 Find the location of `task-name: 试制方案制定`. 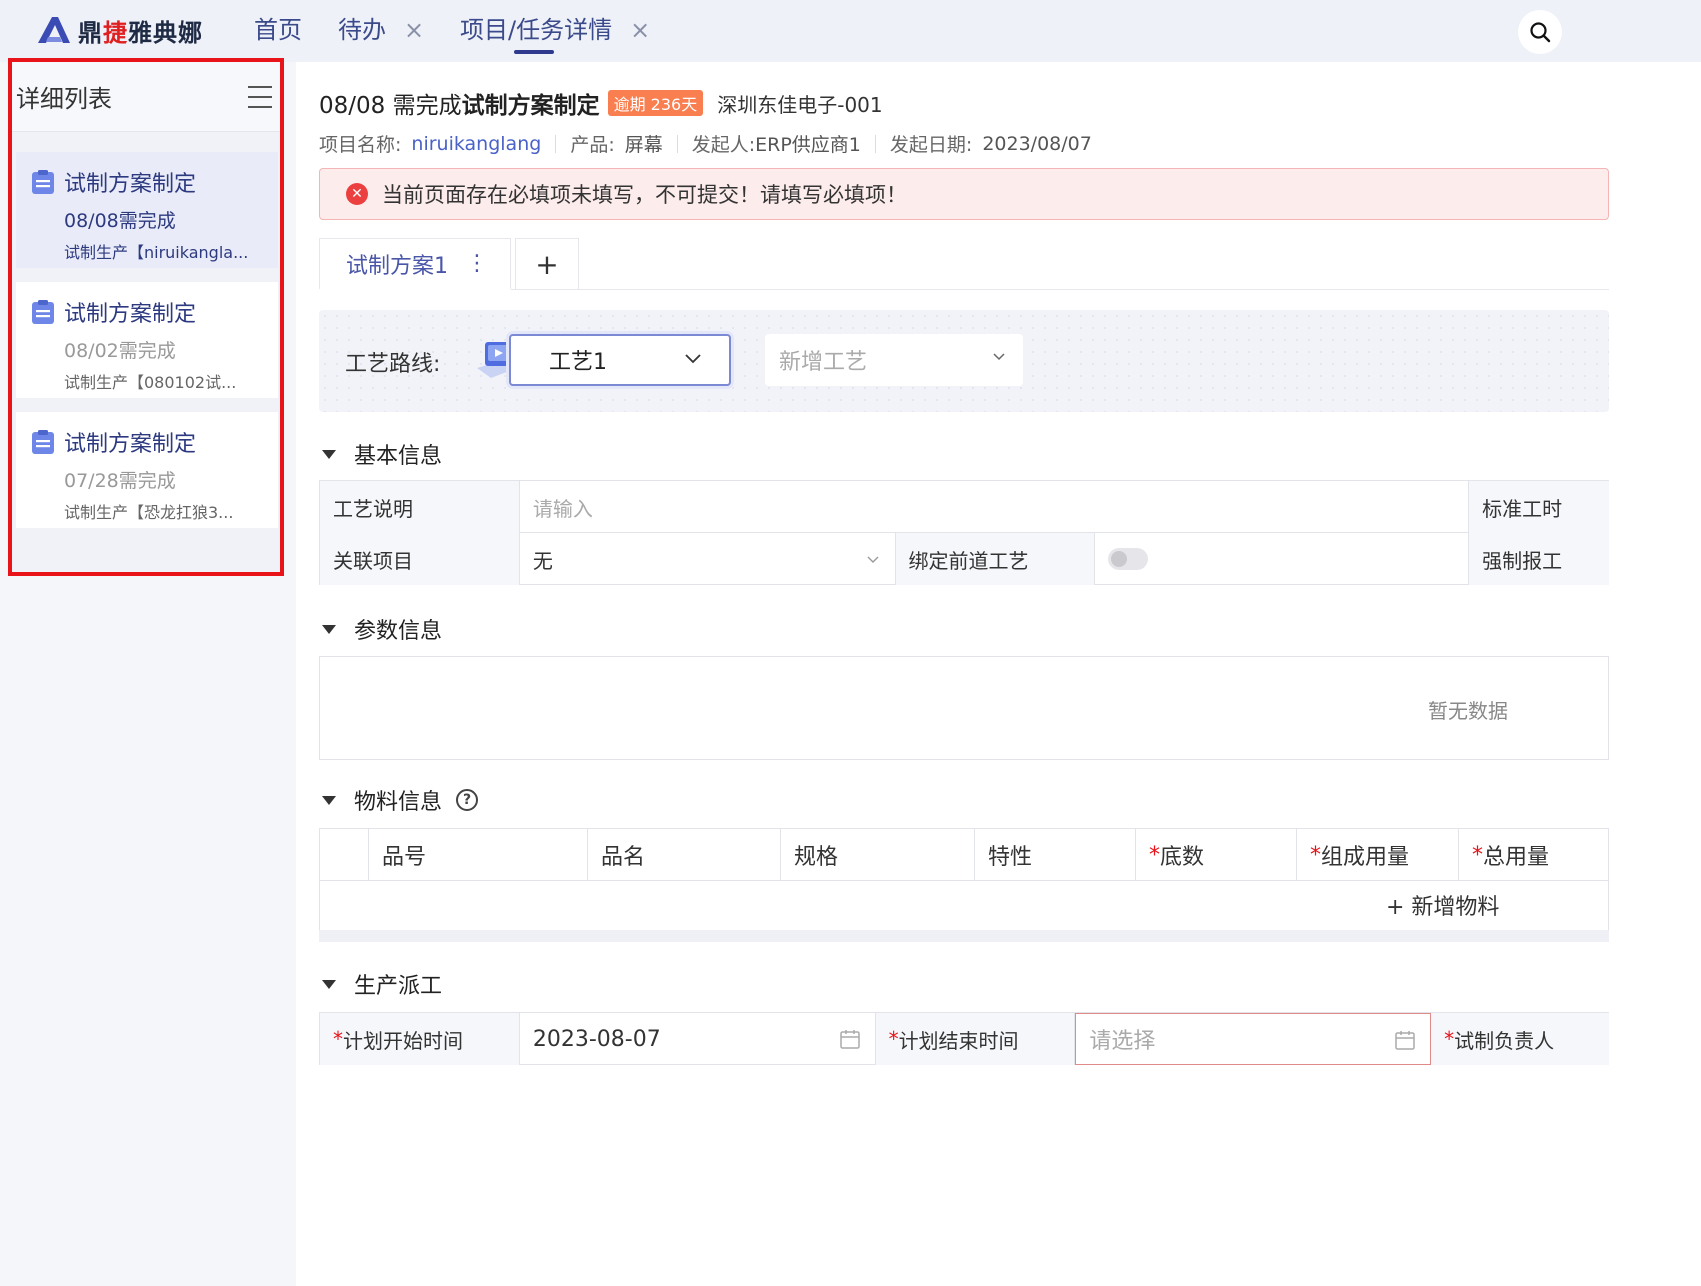

task-name: 试制方案制定 is located at coordinates (530, 106).